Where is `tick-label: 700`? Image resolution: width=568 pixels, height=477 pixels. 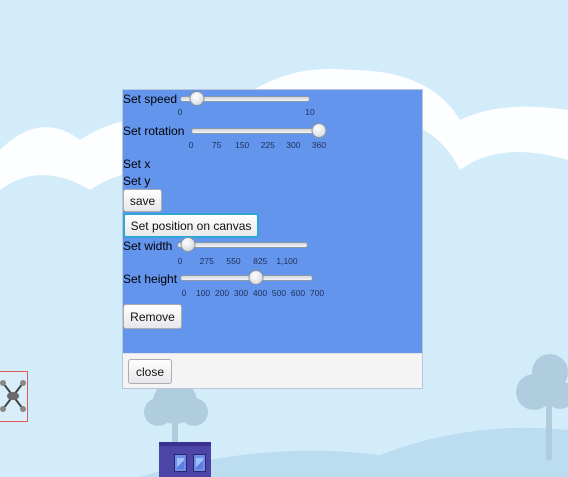
tick-label: 700 is located at coordinates (317, 293).